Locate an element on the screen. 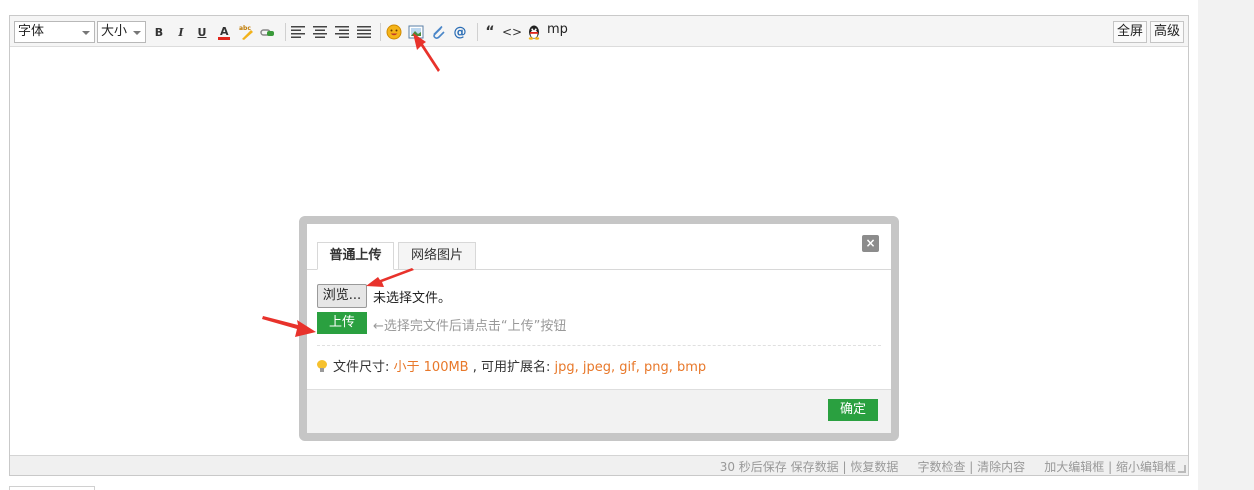  align-center-button is located at coordinates (320, 32).